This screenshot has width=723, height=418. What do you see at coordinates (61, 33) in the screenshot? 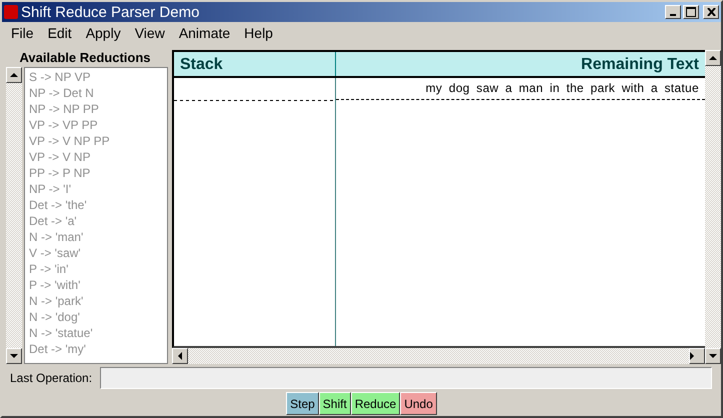
I see `menu-item: Edit` at bounding box center [61, 33].